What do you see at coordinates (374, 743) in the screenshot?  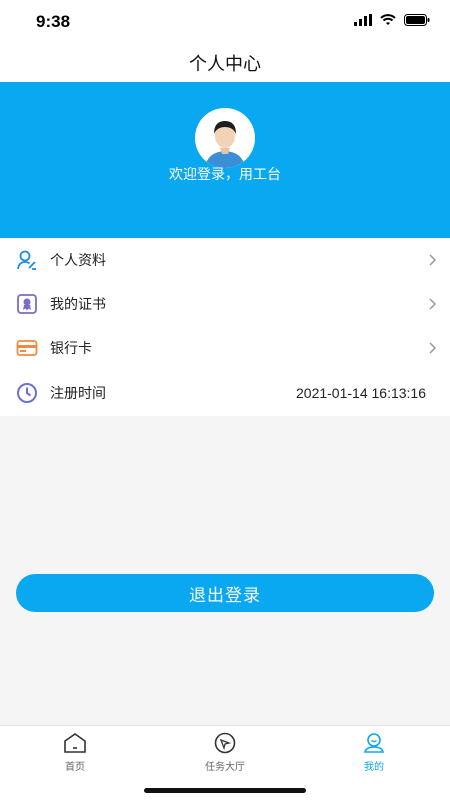 I see `user-icon` at bounding box center [374, 743].